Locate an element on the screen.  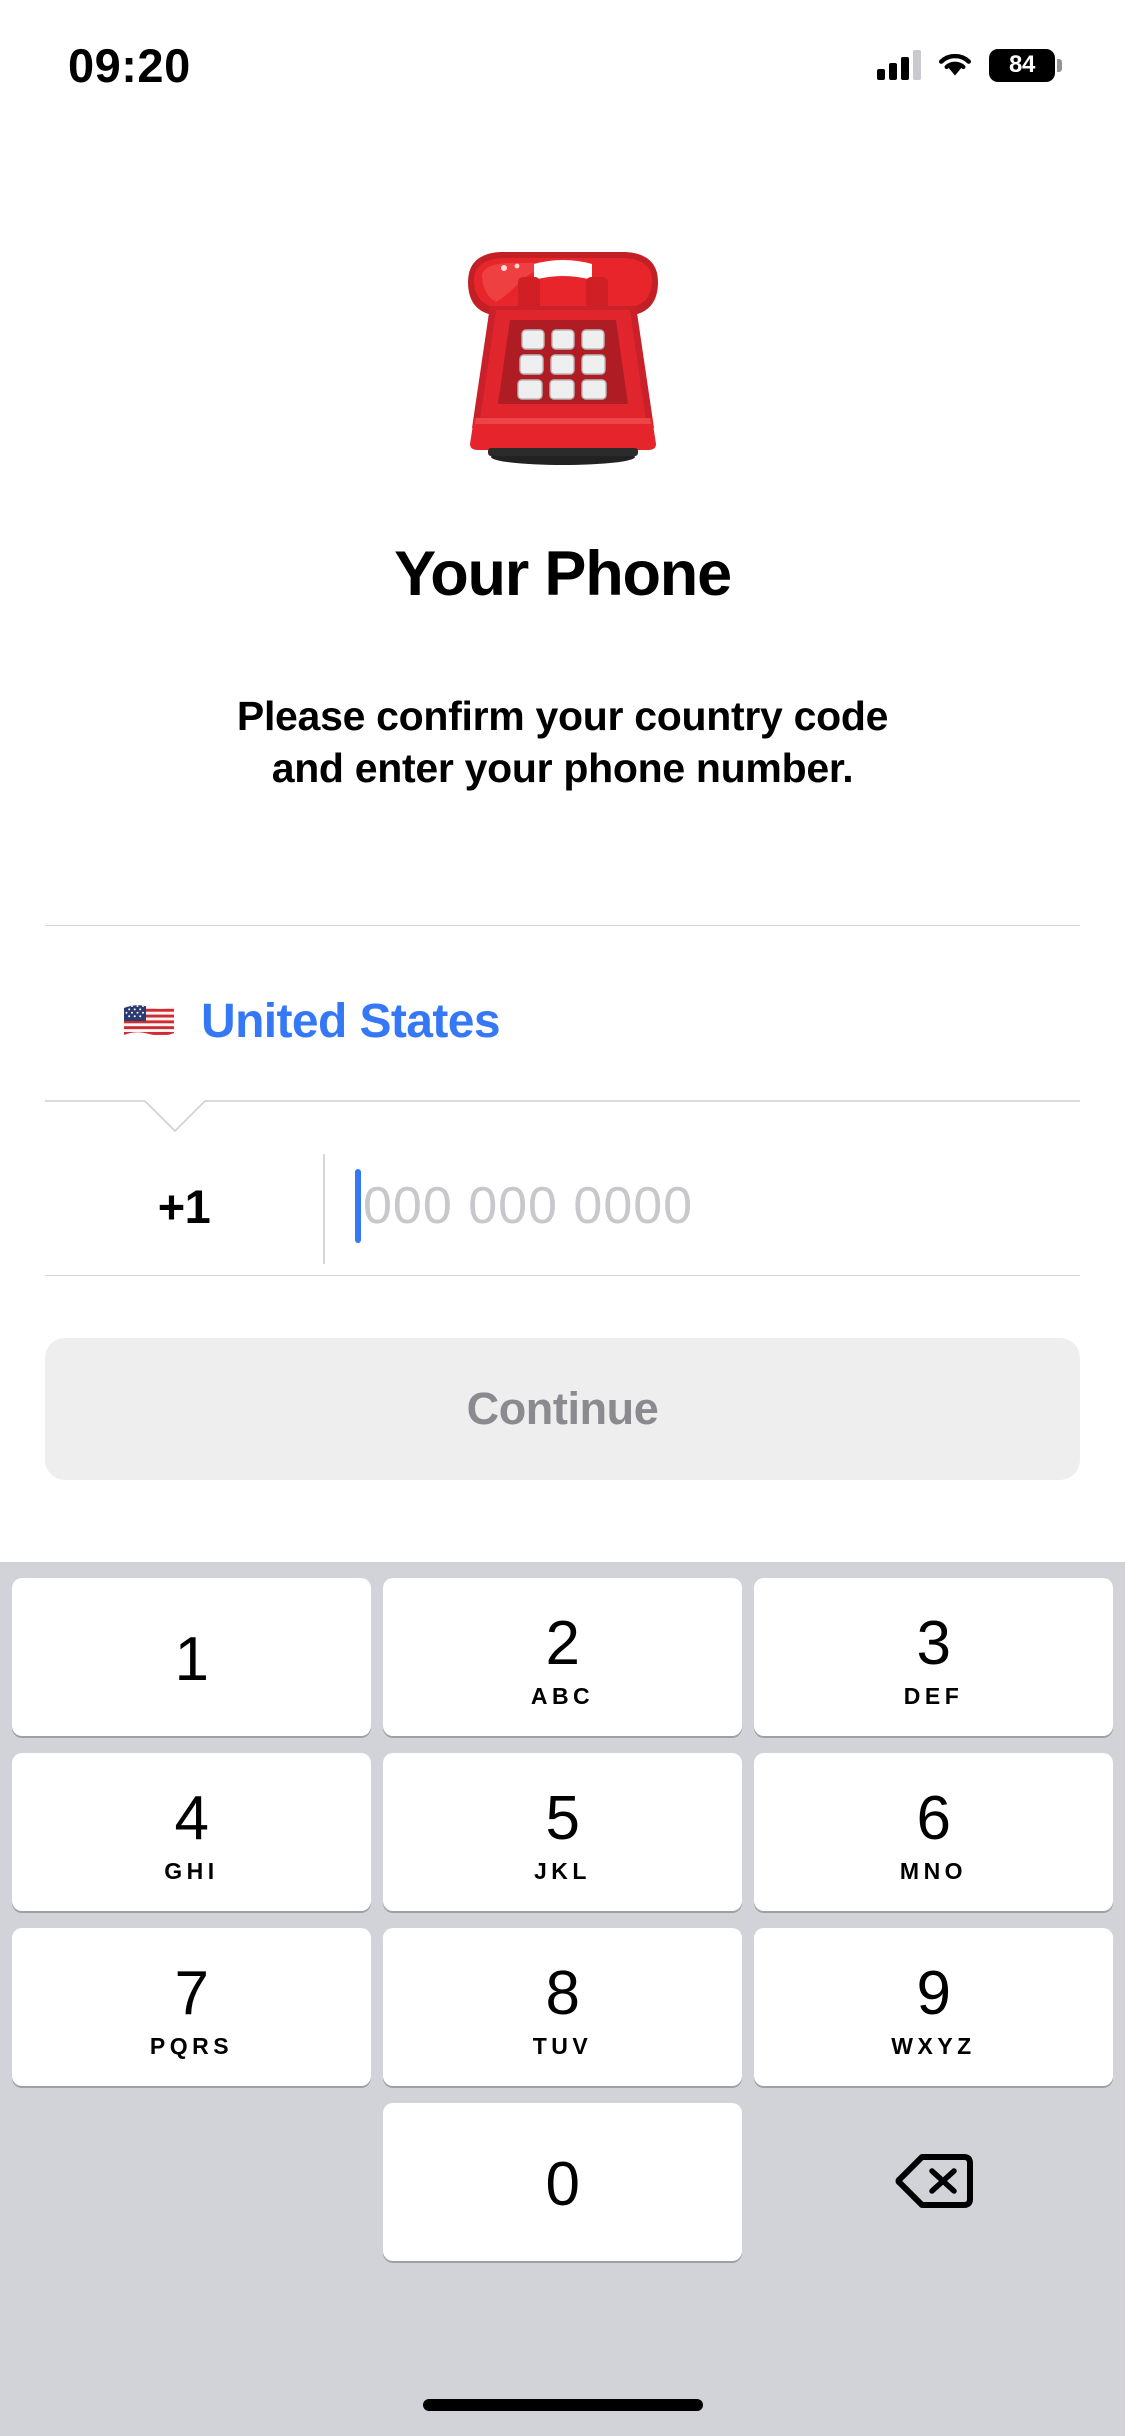
keypad-key-6: 6 MNO is located at coordinates (933, 1832).